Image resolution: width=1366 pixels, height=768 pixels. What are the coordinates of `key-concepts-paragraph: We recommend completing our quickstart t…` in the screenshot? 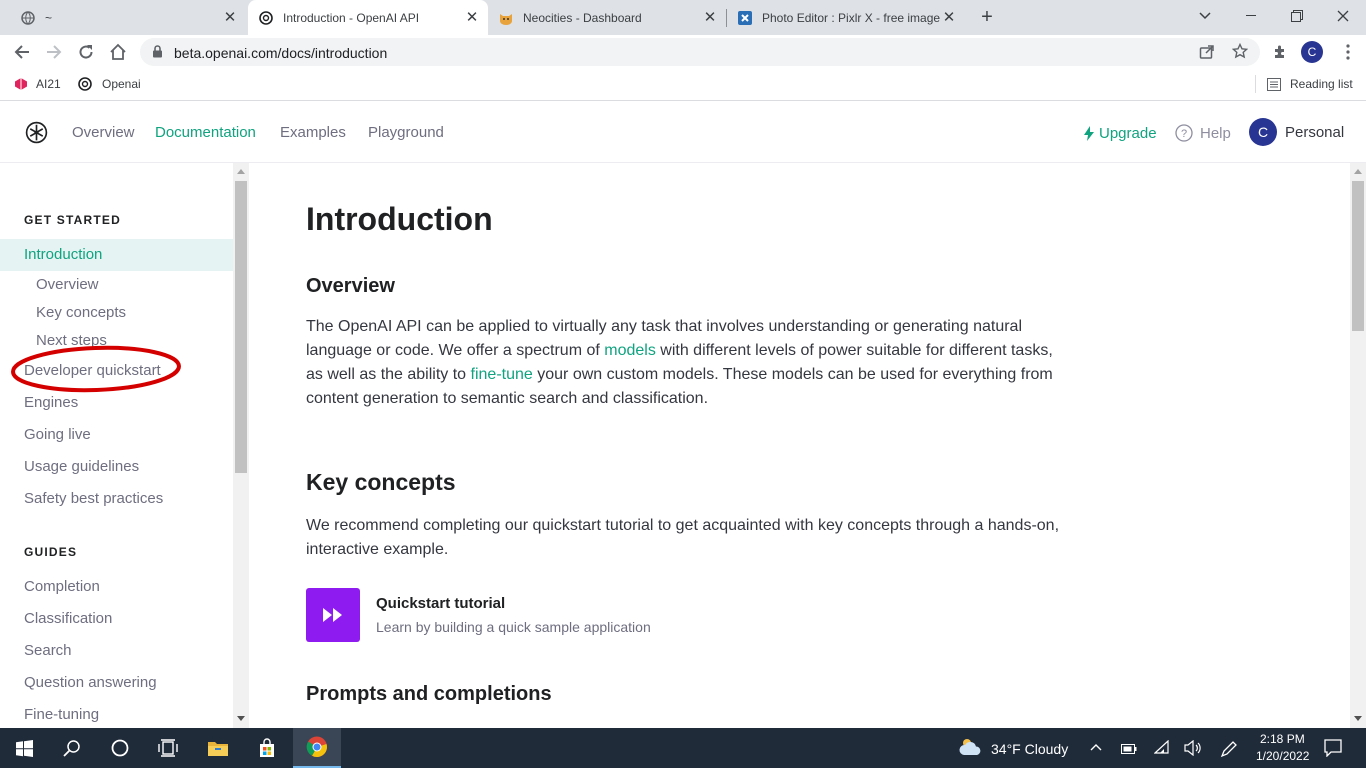 It's located at (683, 537).